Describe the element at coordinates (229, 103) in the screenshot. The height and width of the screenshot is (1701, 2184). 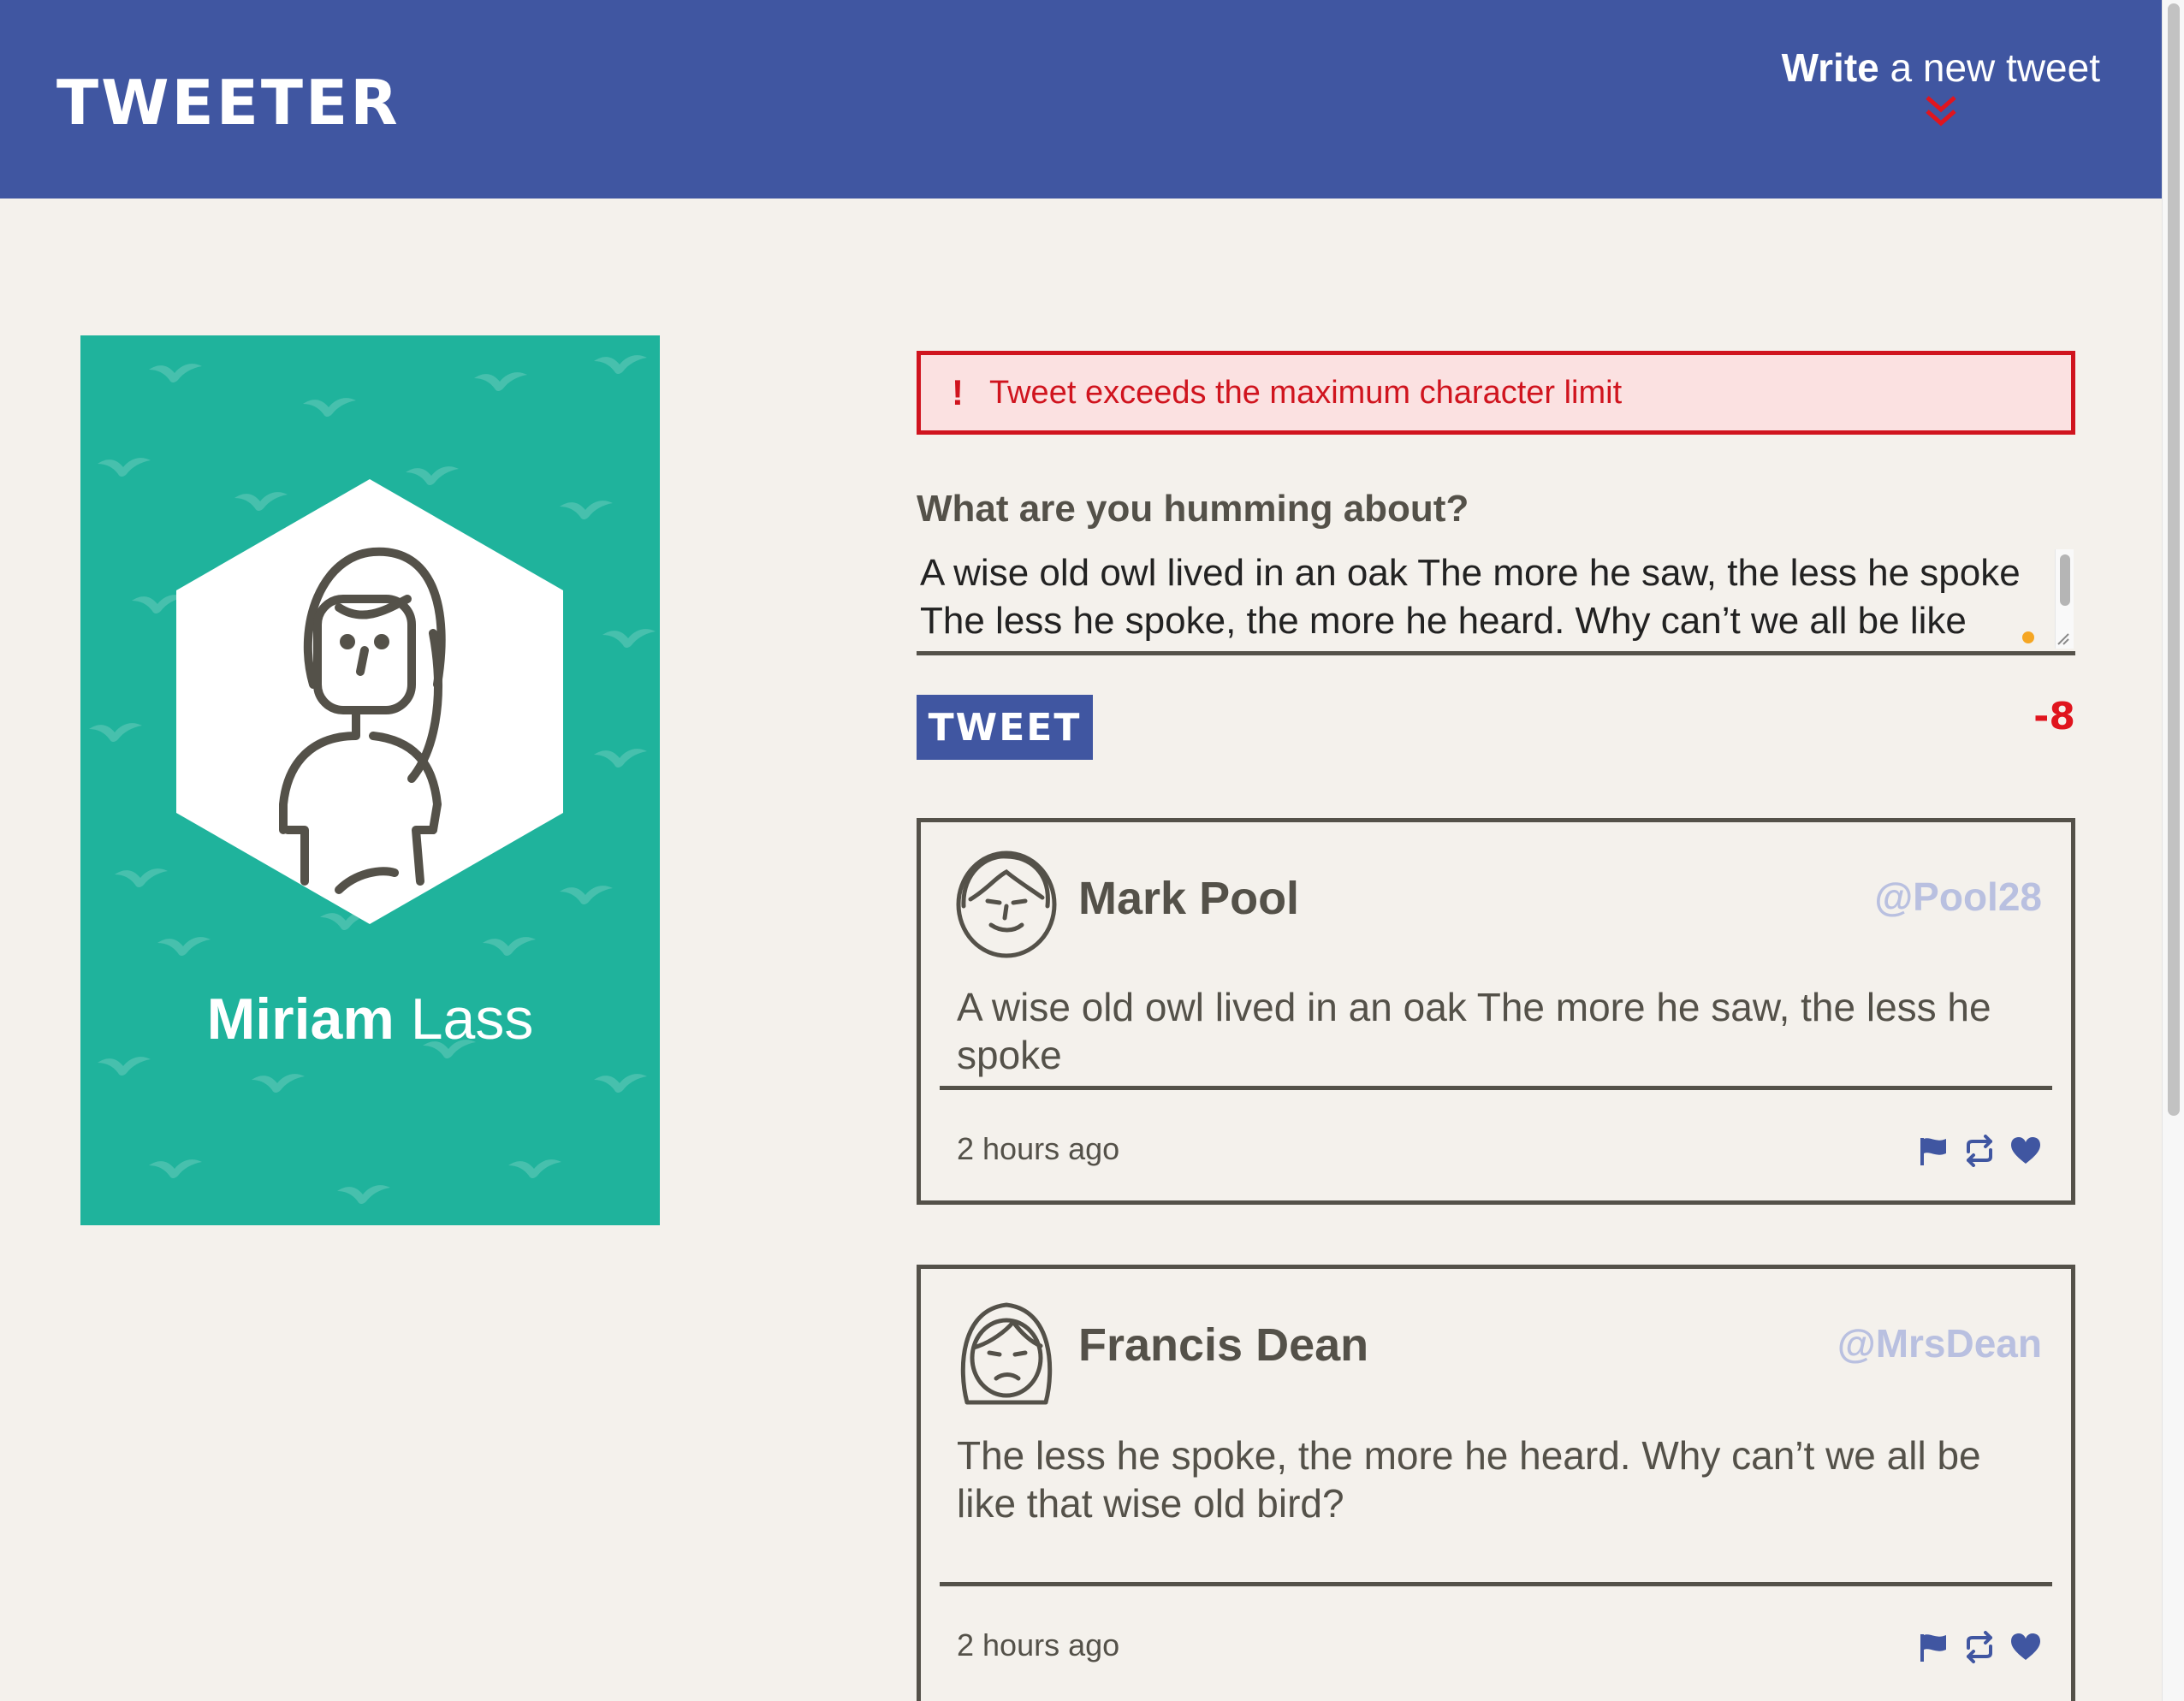
I see `brand-logo: TWEETER` at that location.